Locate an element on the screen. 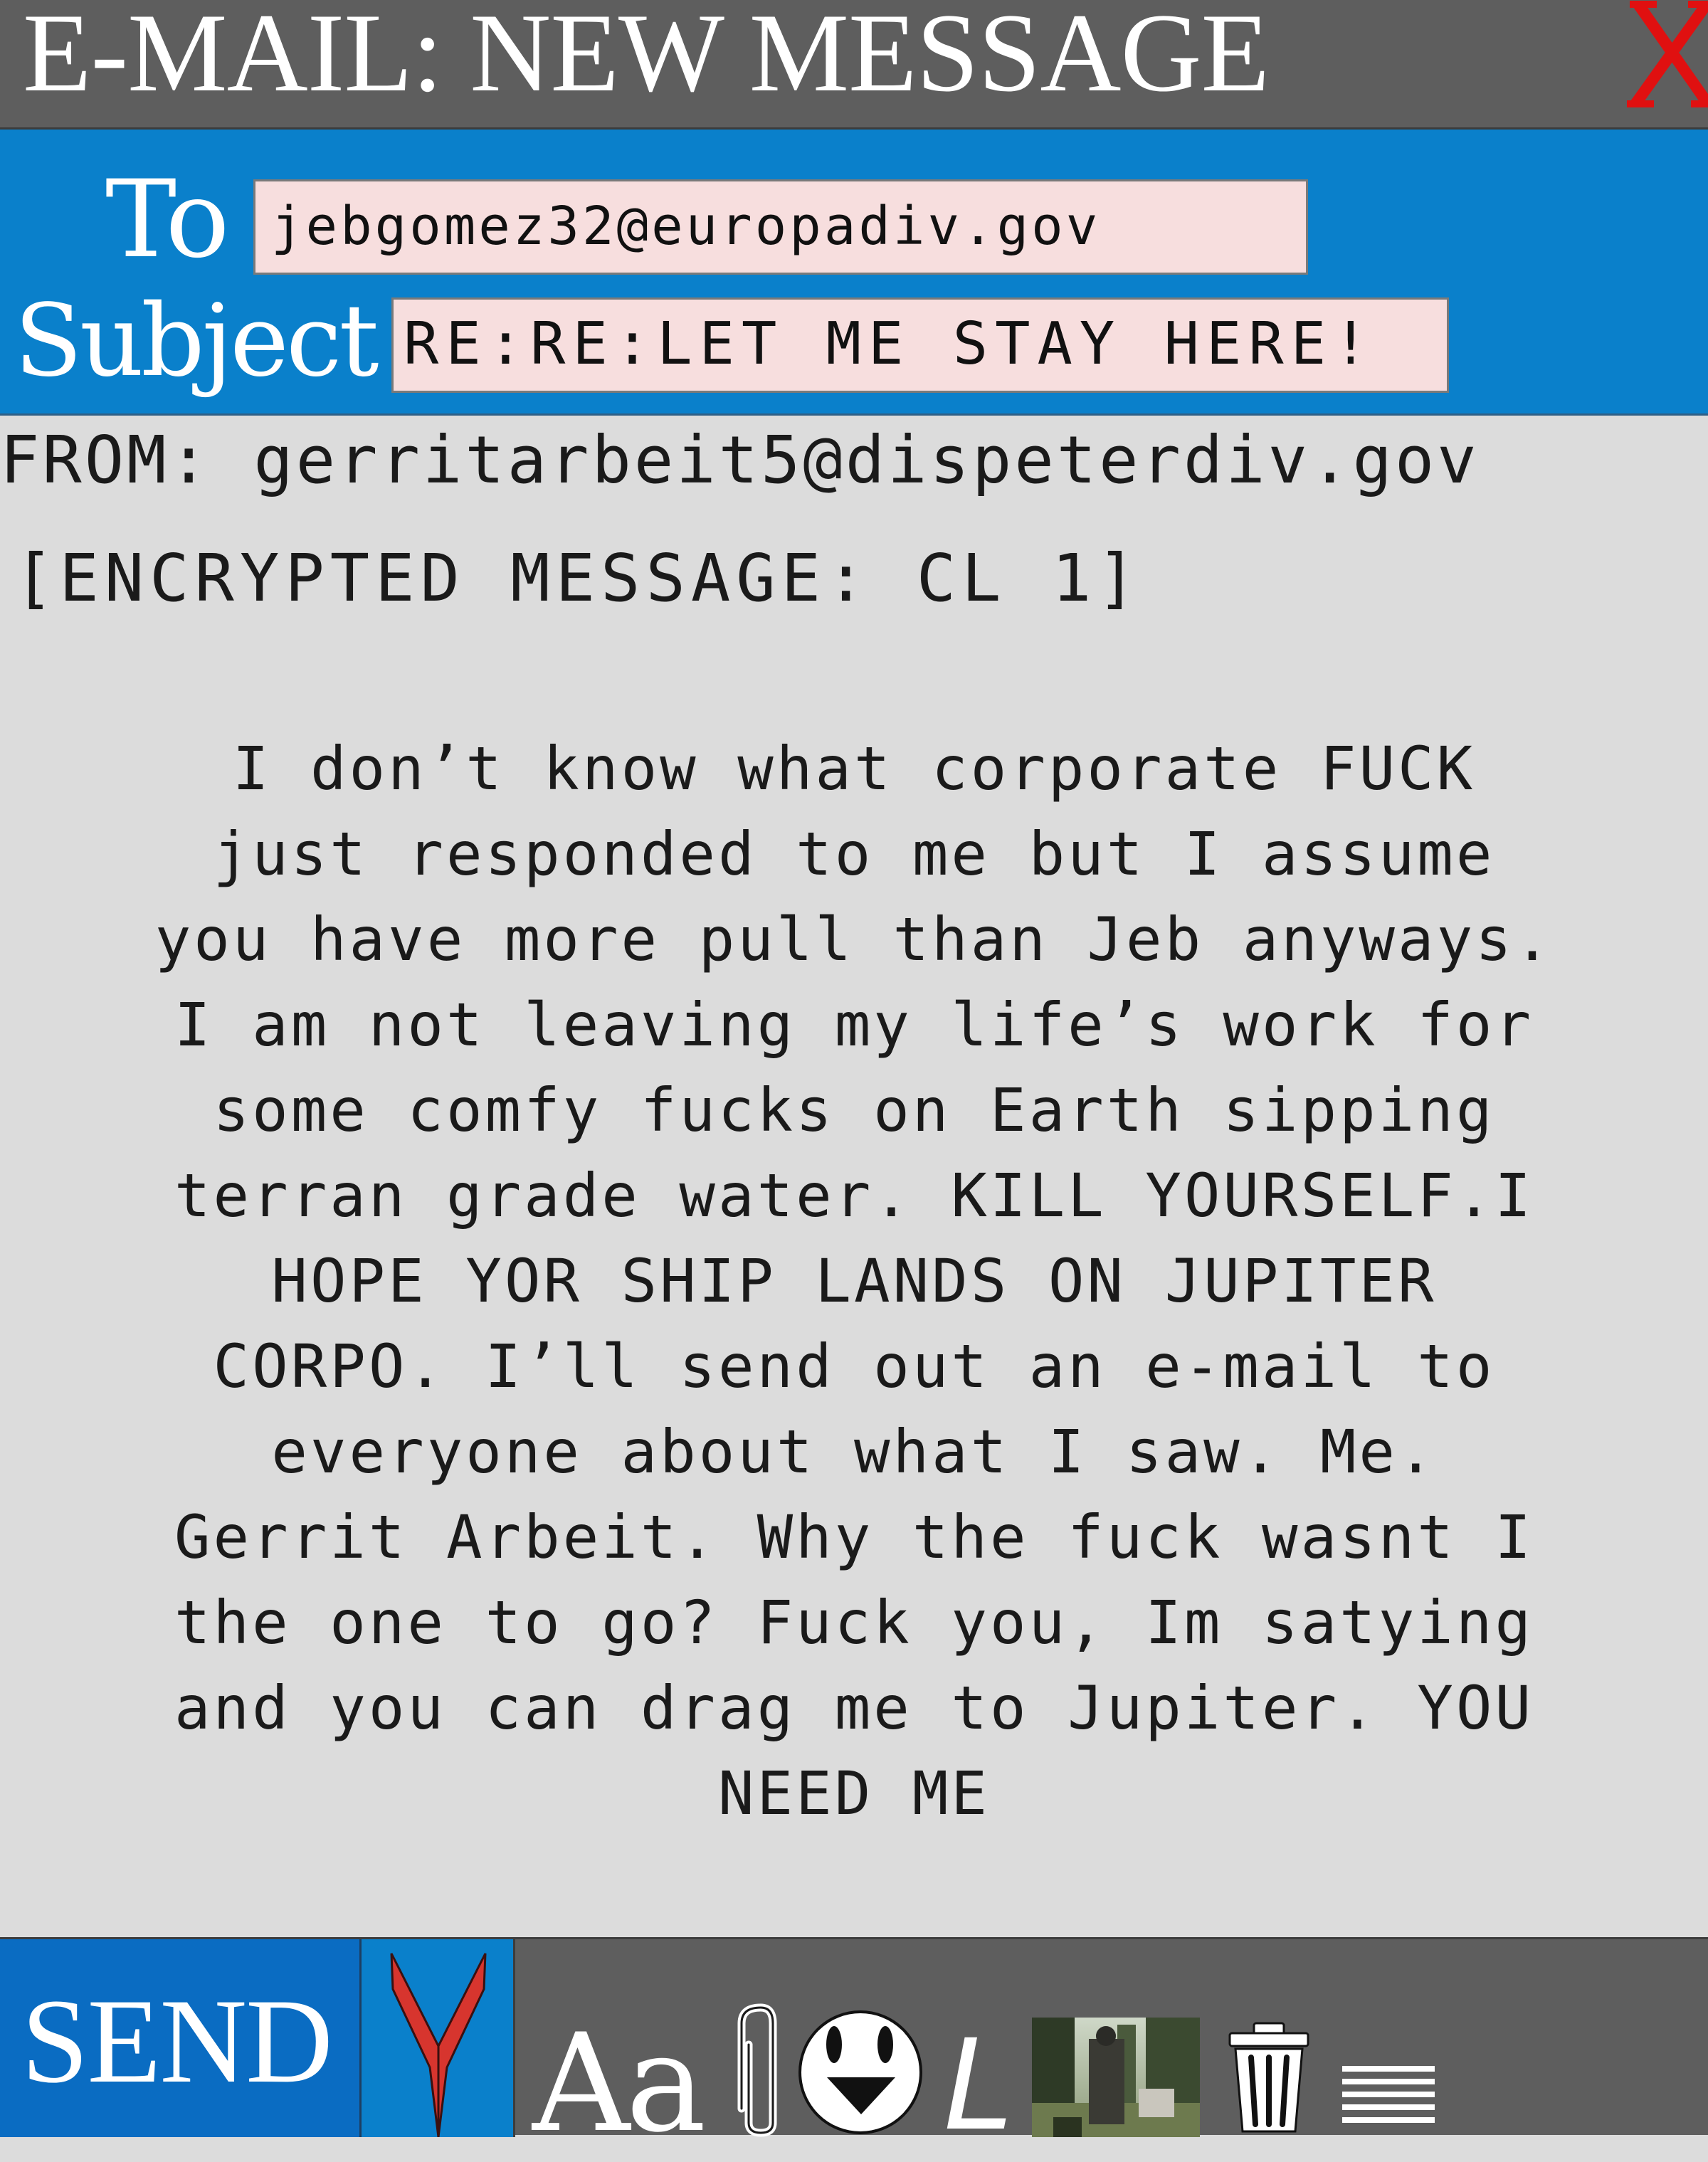 The height and width of the screenshot is (2162, 1708). smiley-icon is located at coordinates (860, 2072).